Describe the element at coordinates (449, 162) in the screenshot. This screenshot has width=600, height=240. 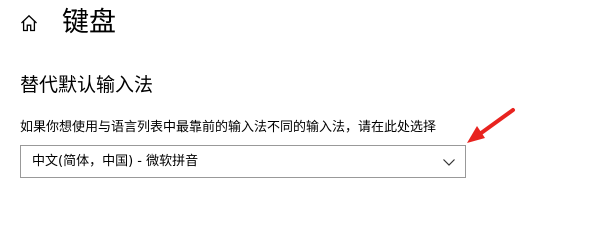
I see `chevron-down-icon` at that location.